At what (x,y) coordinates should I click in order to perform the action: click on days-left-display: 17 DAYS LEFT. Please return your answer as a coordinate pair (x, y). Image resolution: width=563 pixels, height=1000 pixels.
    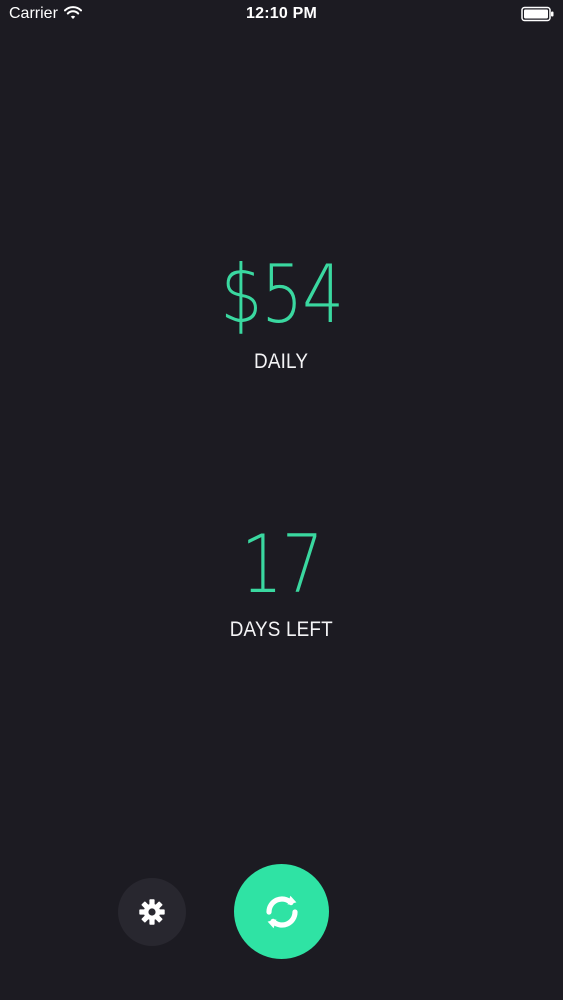
    Looking at the image, I should click on (281, 581).